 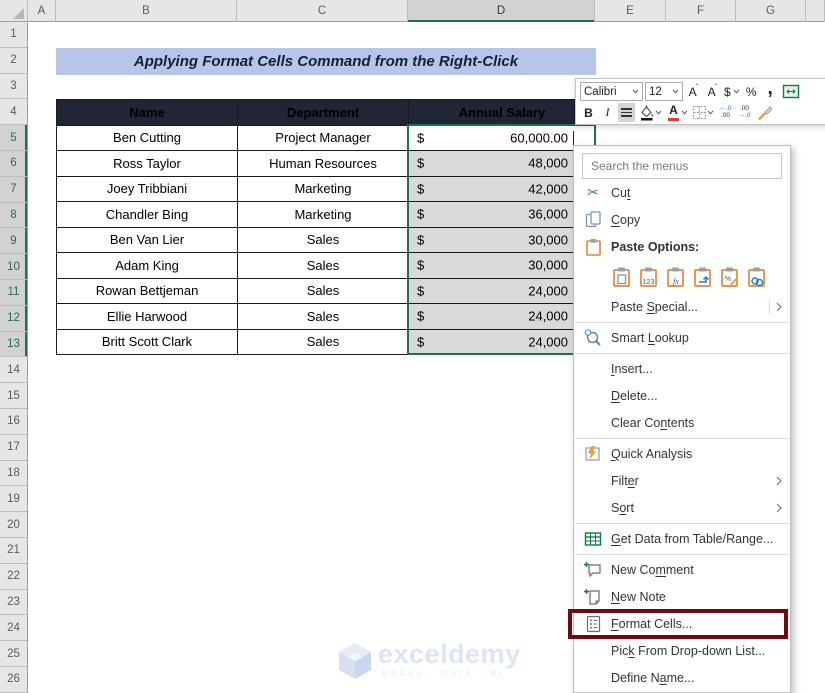 I want to click on borders-button, so click(x=703, y=112).